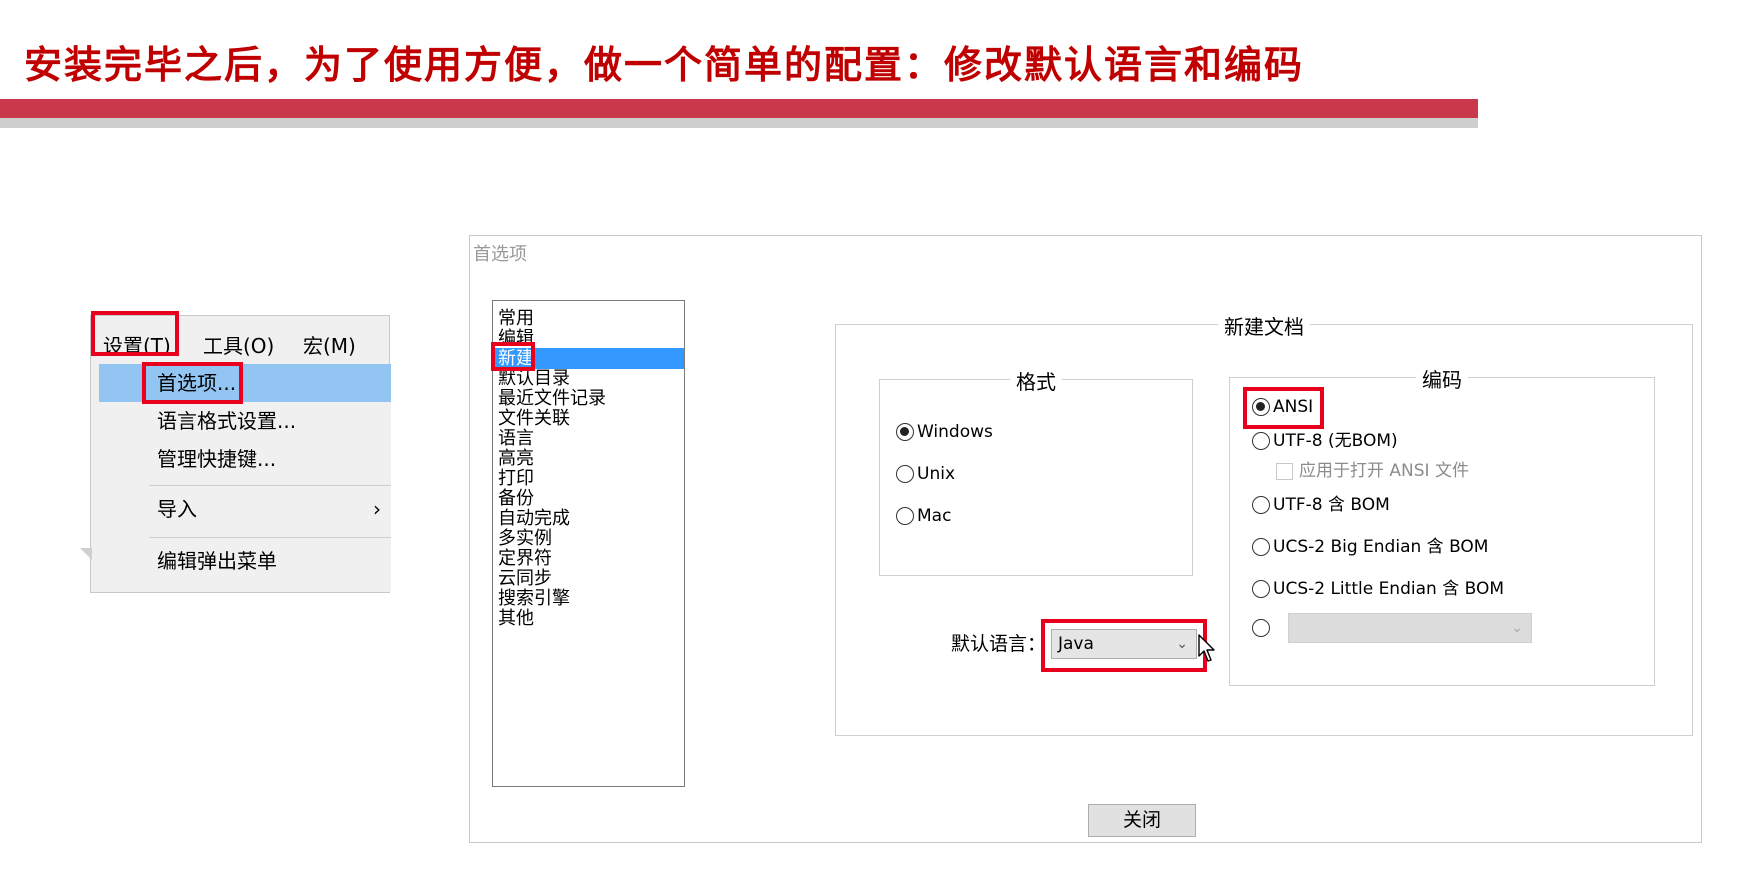  What do you see at coordinates (588, 578) in the screenshot?
I see `category-item: 云同步` at bounding box center [588, 578].